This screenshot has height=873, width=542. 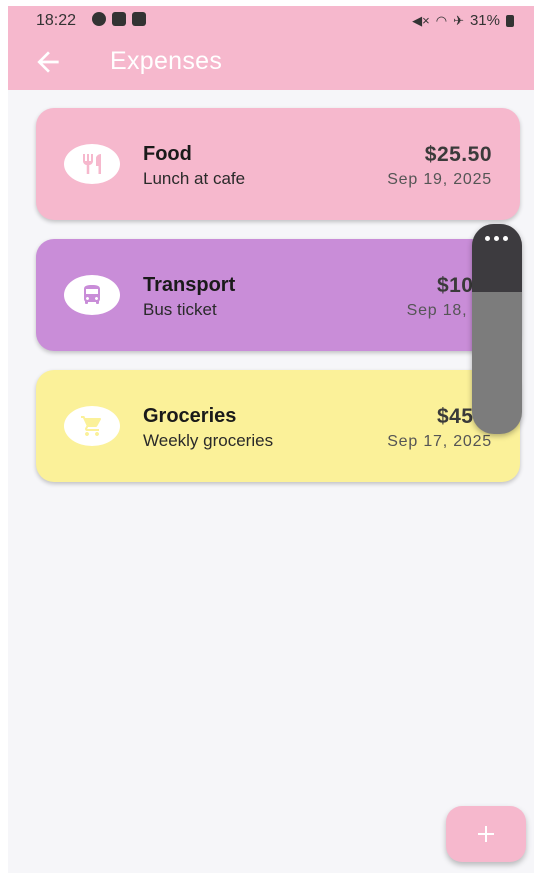 I want to click on status-right: ◀× ◠ ✈ 31%, so click(x=463, y=20).